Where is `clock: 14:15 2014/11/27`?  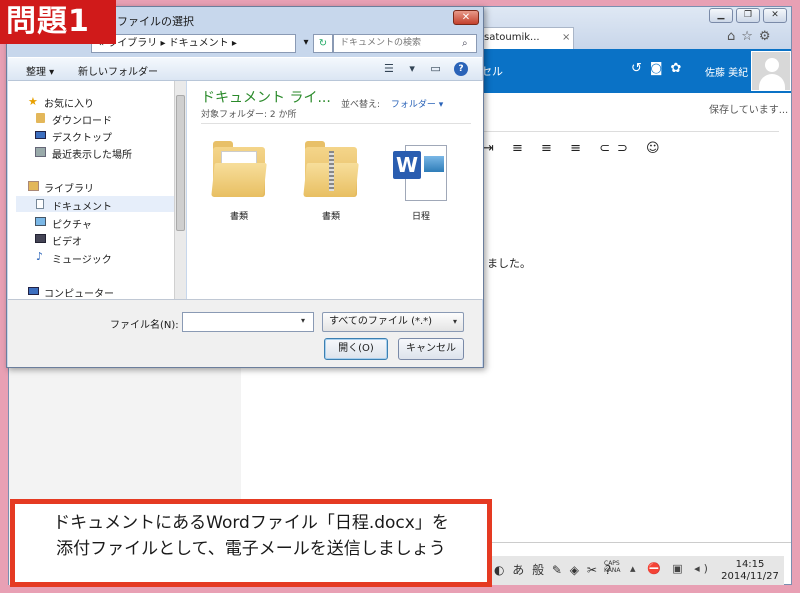
clock: 14:15 2014/11/27 is located at coordinates (750, 571).